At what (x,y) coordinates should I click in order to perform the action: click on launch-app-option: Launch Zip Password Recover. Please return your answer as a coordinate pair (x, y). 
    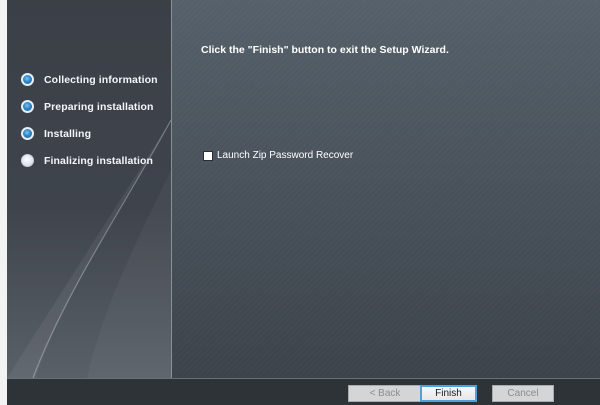
    Looking at the image, I should click on (278, 155).